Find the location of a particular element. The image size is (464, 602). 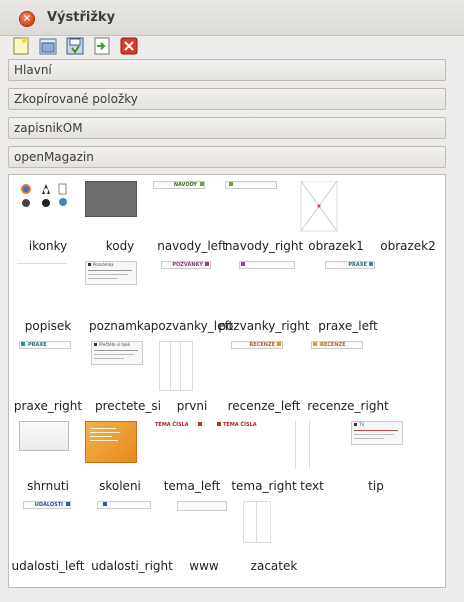

export-button is located at coordinates (102, 46).